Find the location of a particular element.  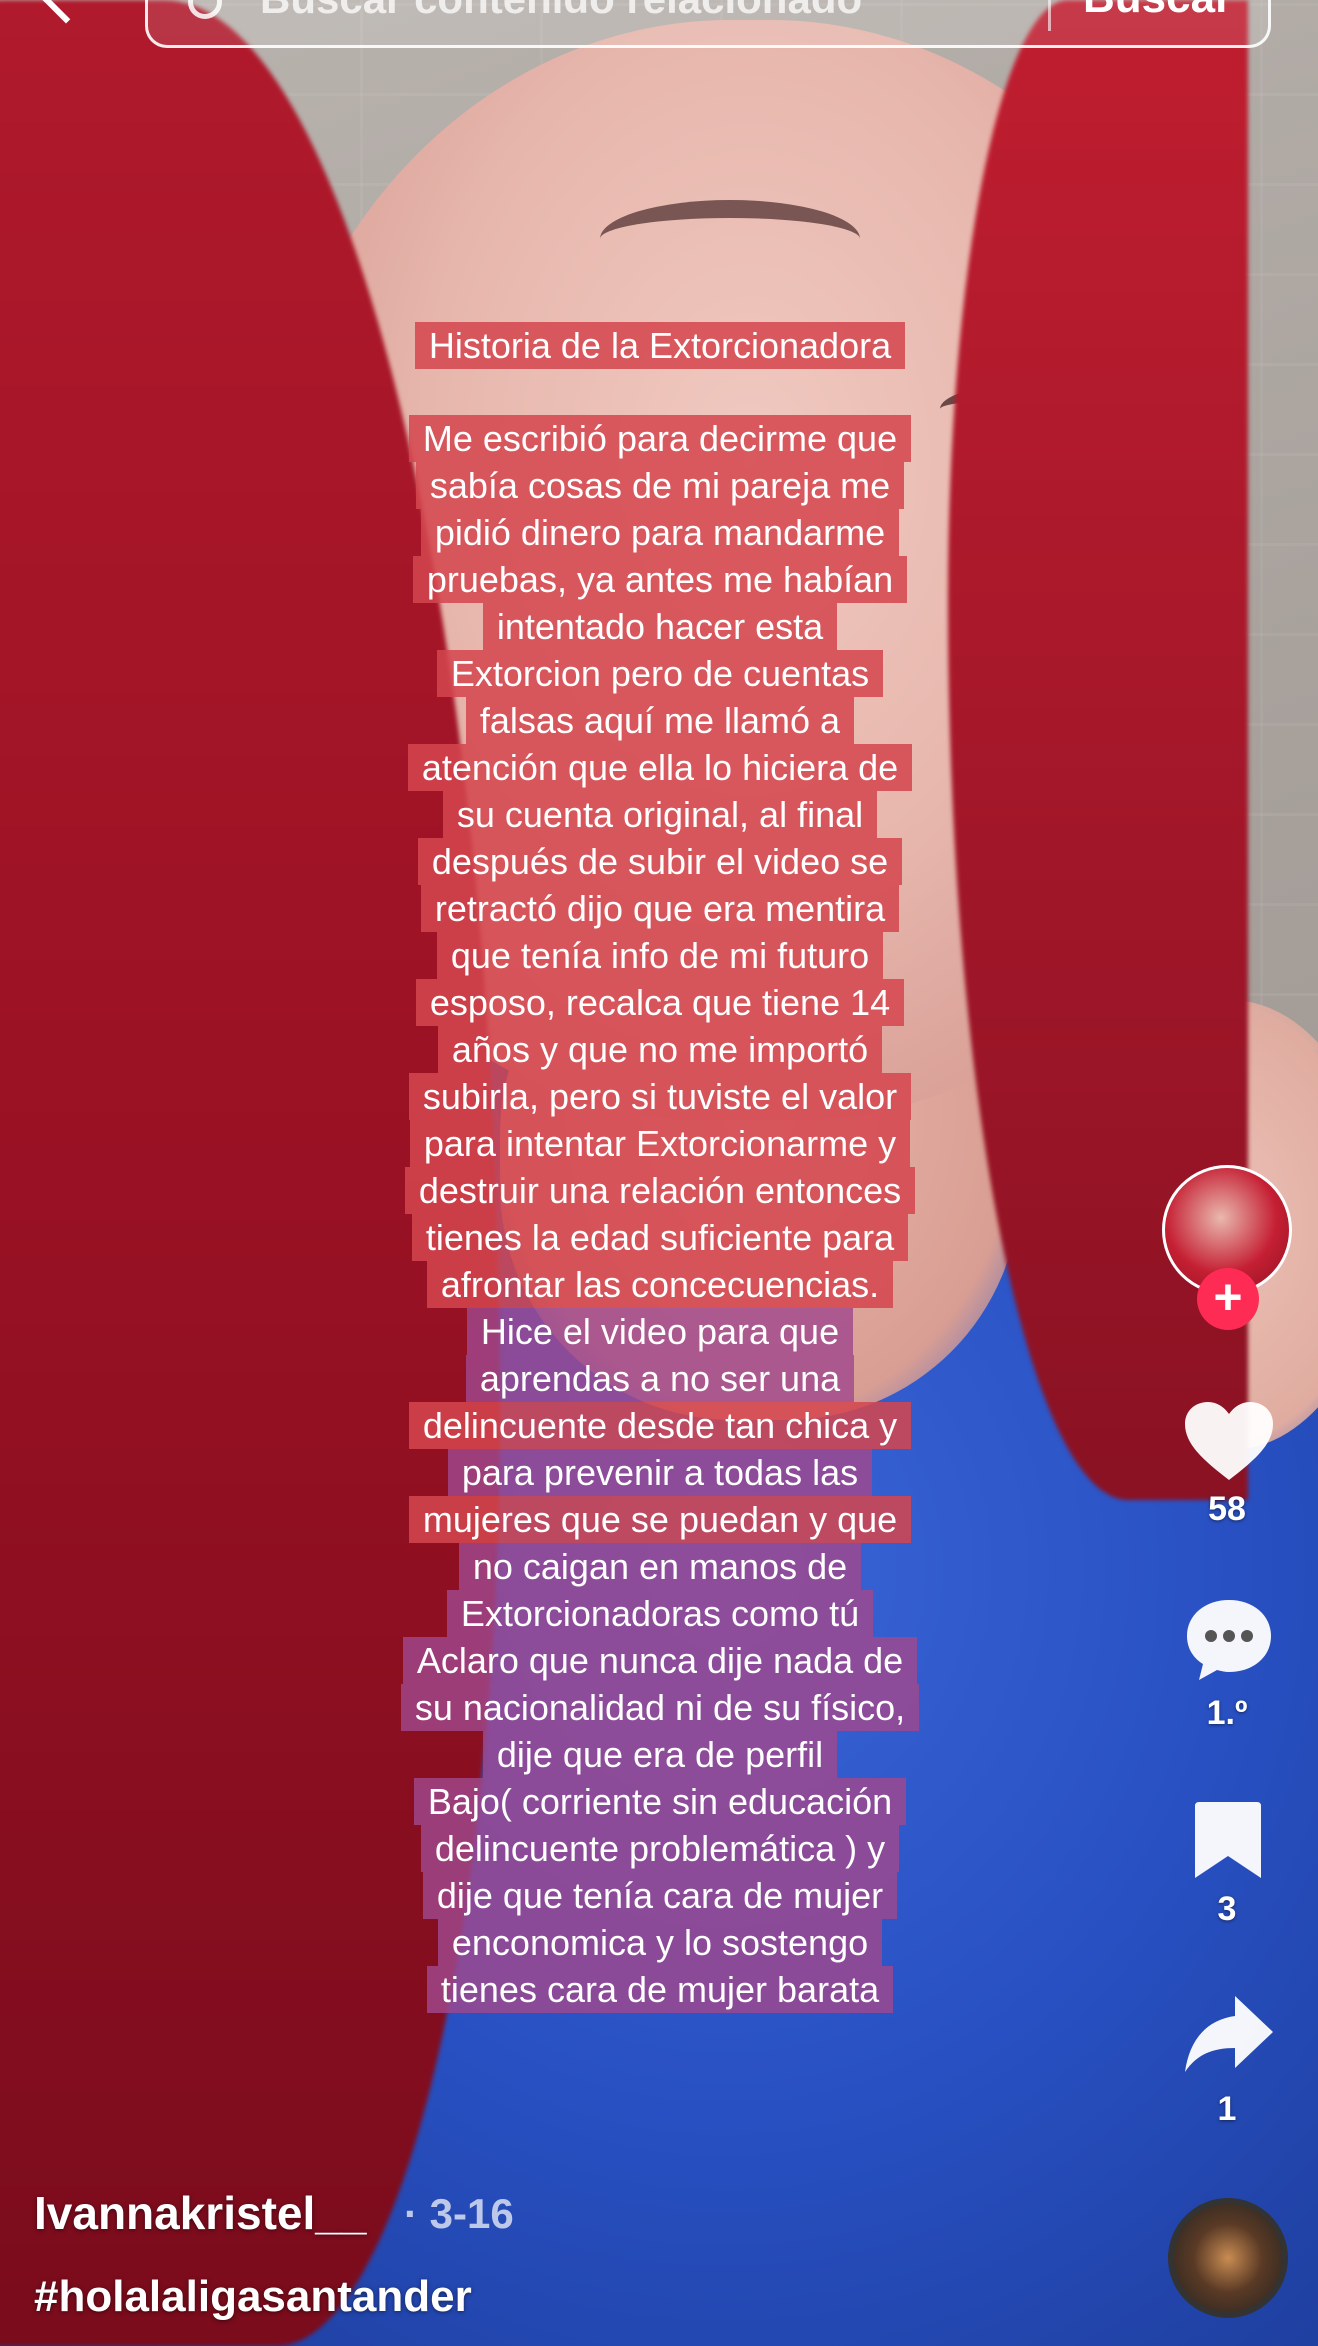

creator-username: Ivannakristel__ is located at coordinates (200, 2213).